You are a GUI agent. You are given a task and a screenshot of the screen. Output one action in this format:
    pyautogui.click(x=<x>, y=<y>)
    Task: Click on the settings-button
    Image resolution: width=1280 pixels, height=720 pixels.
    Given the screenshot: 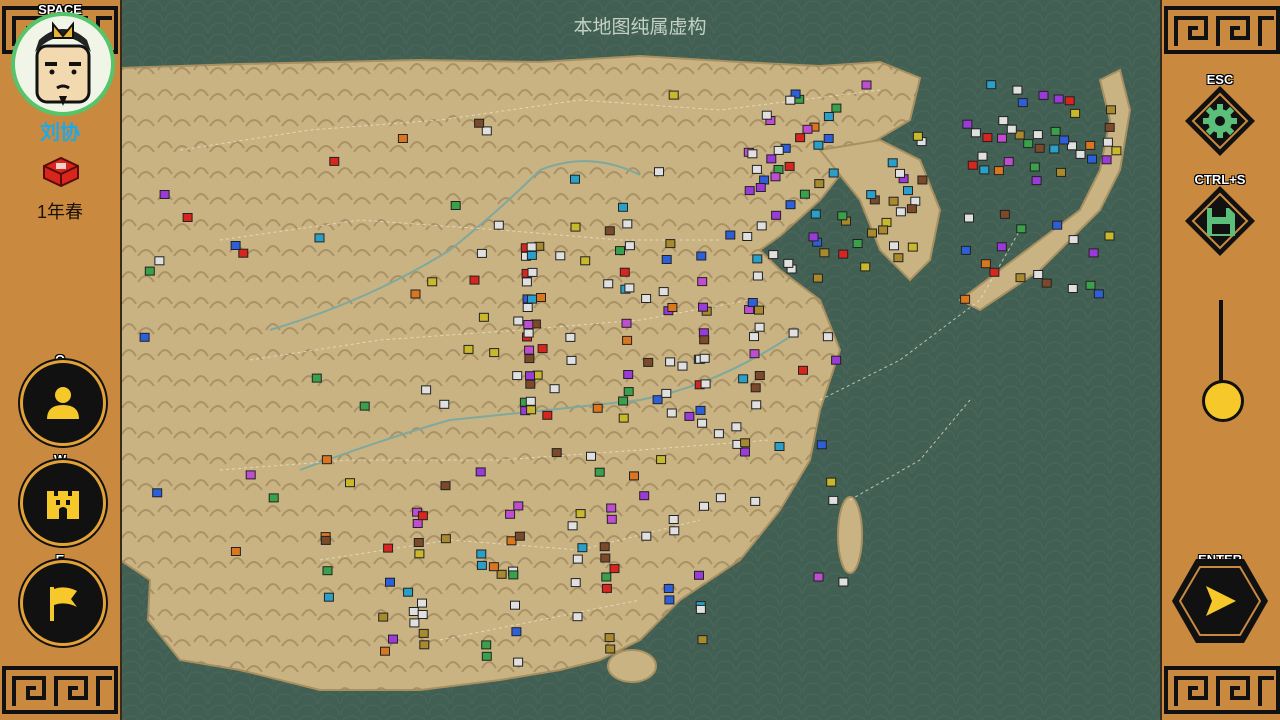 What is the action you would take?
    pyautogui.click(x=1220, y=121)
    